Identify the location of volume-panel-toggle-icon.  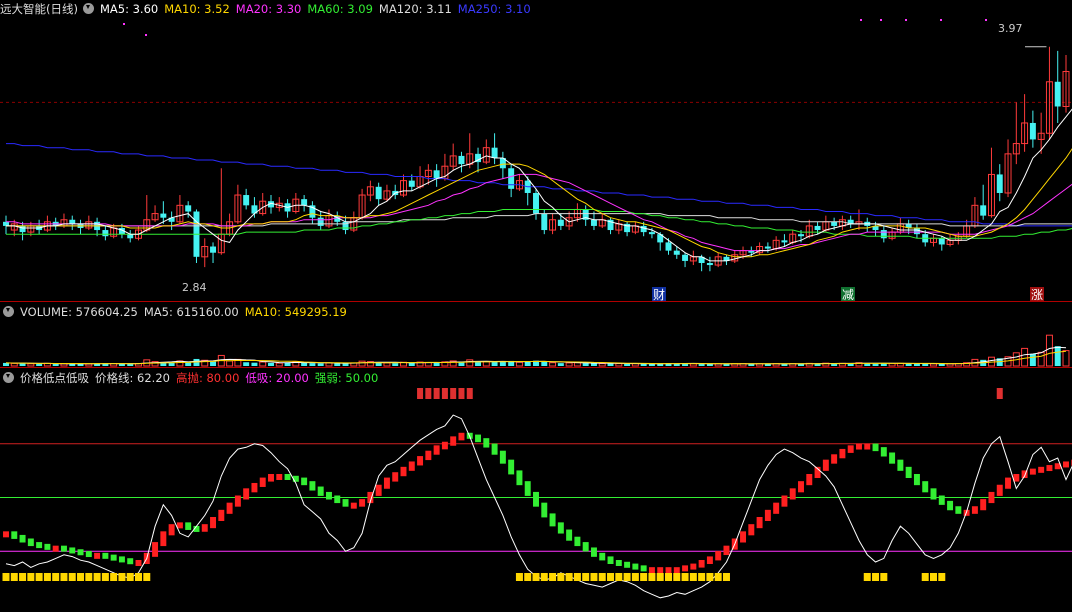
(8, 311).